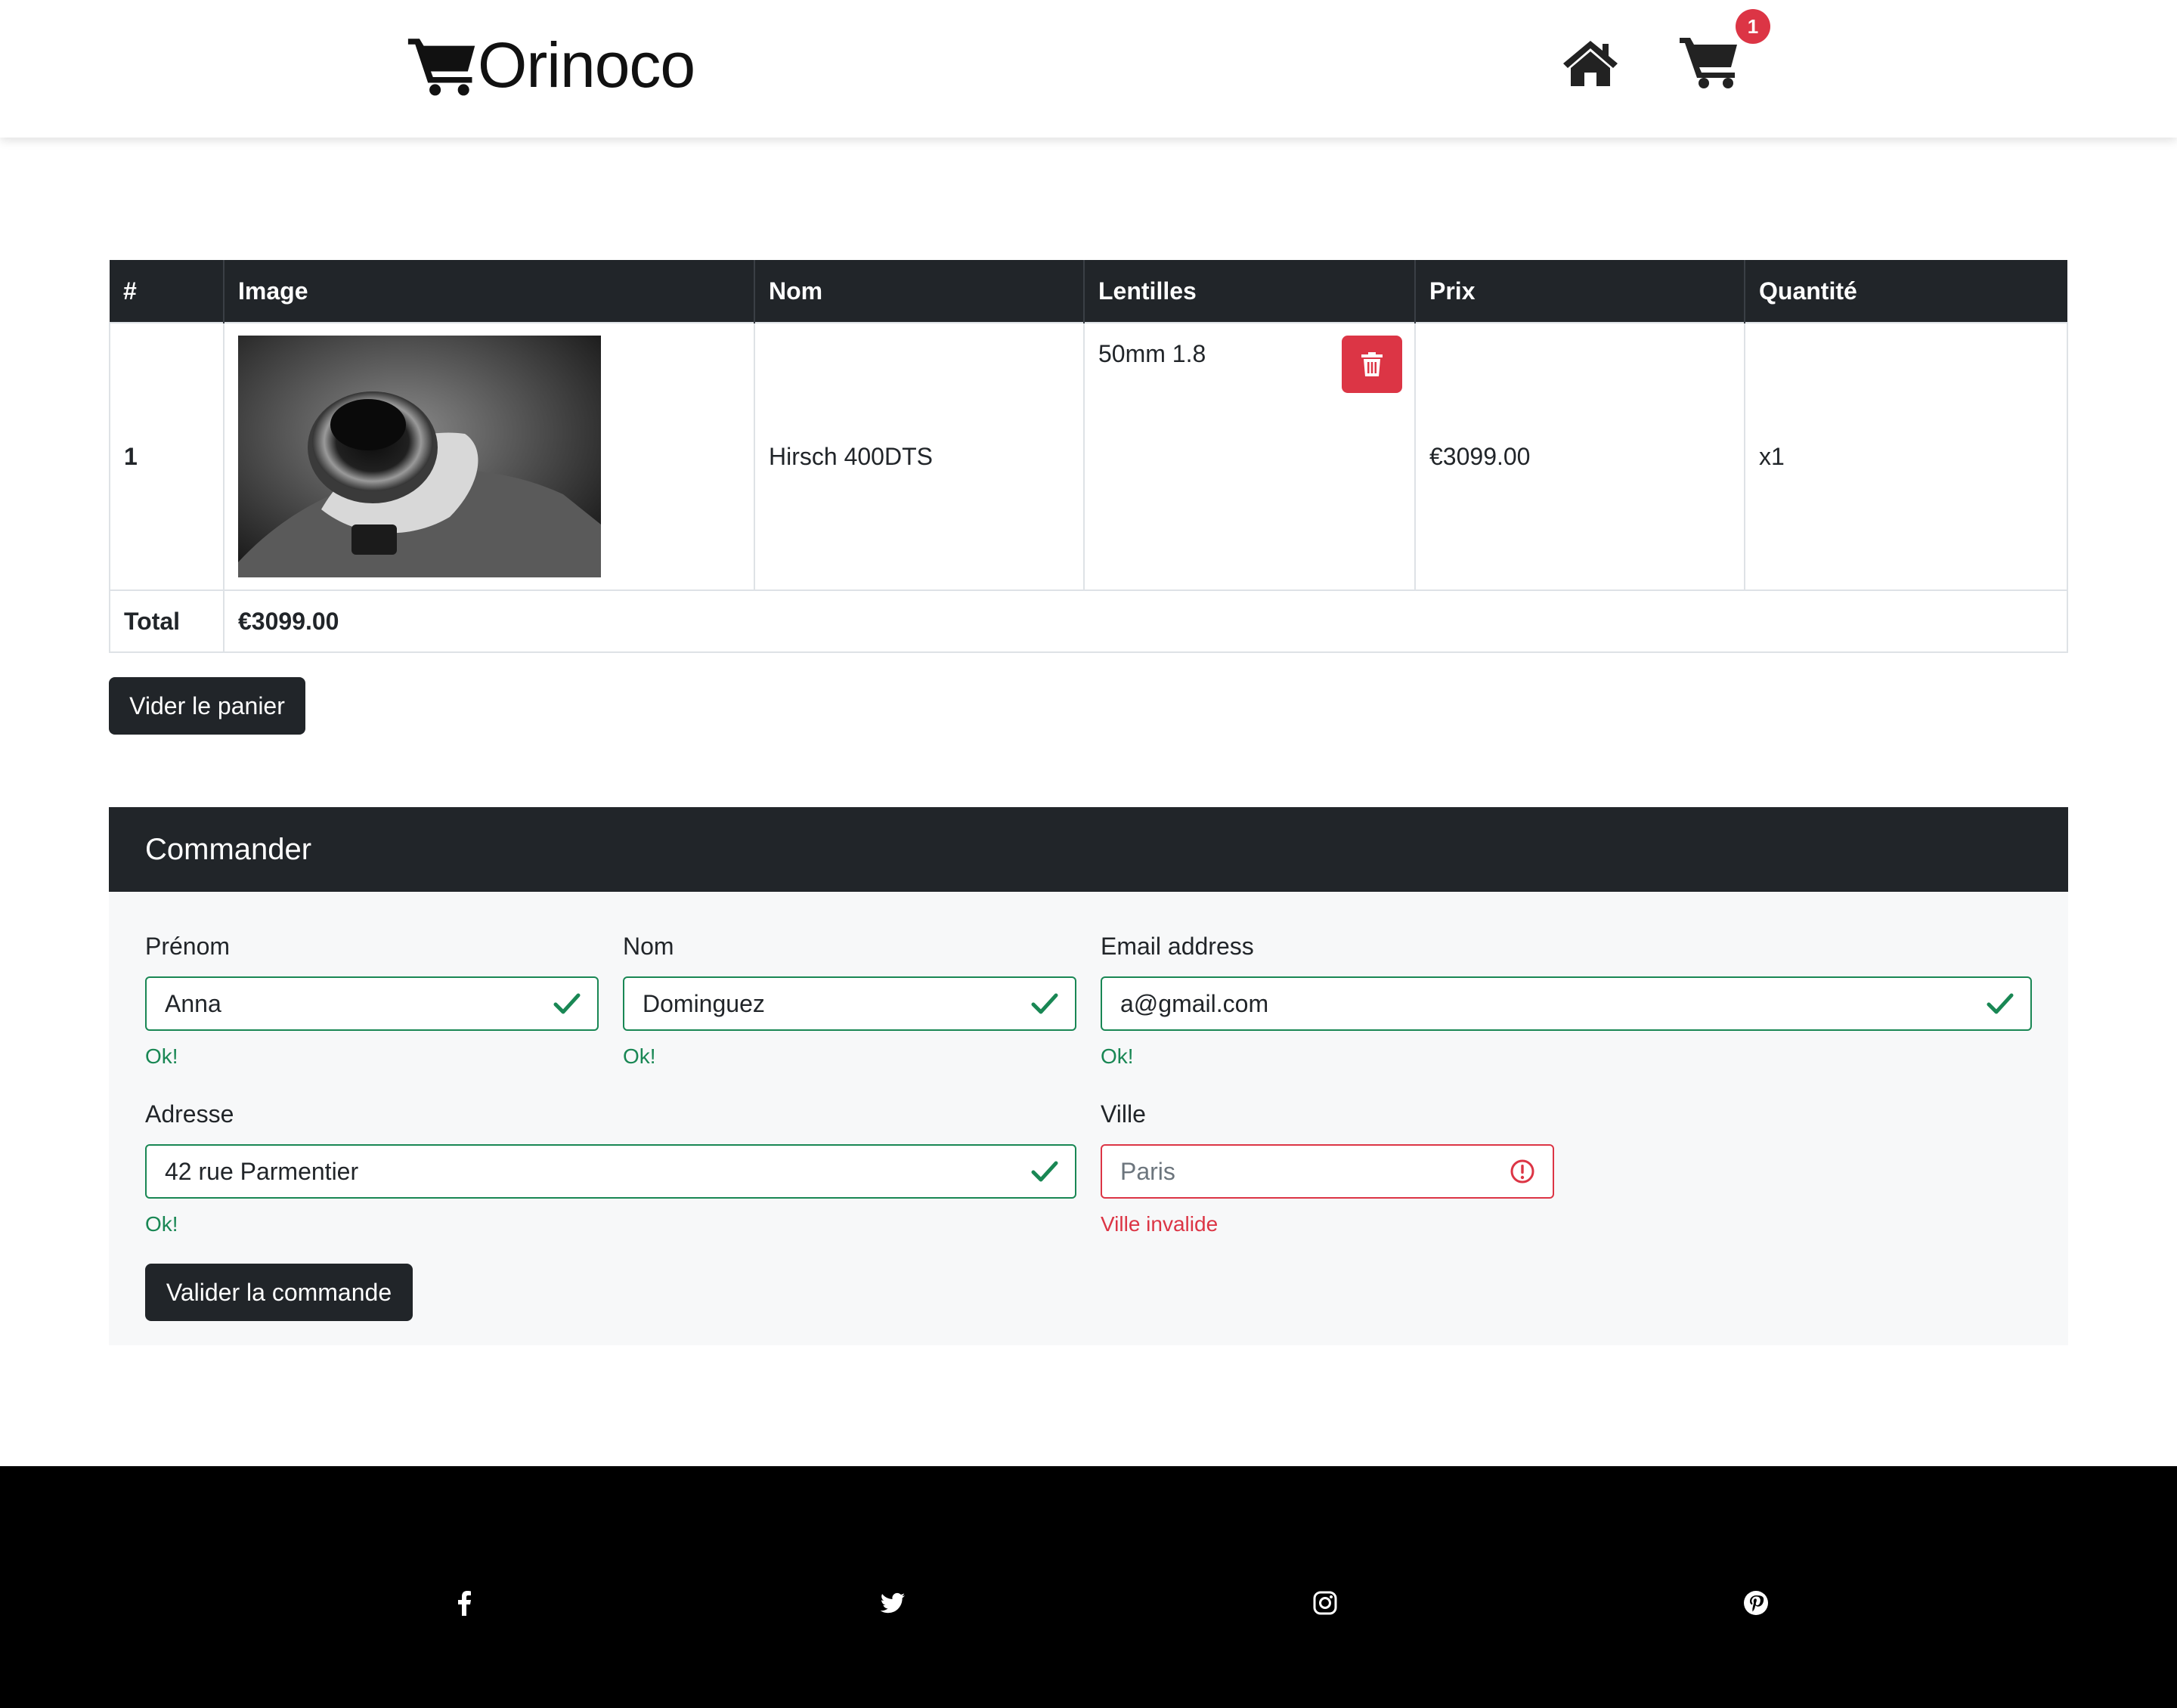 The width and height of the screenshot is (2177, 1708). Describe the element at coordinates (1325, 1603) in the screenshot. I see `instagram-icon` at that location.